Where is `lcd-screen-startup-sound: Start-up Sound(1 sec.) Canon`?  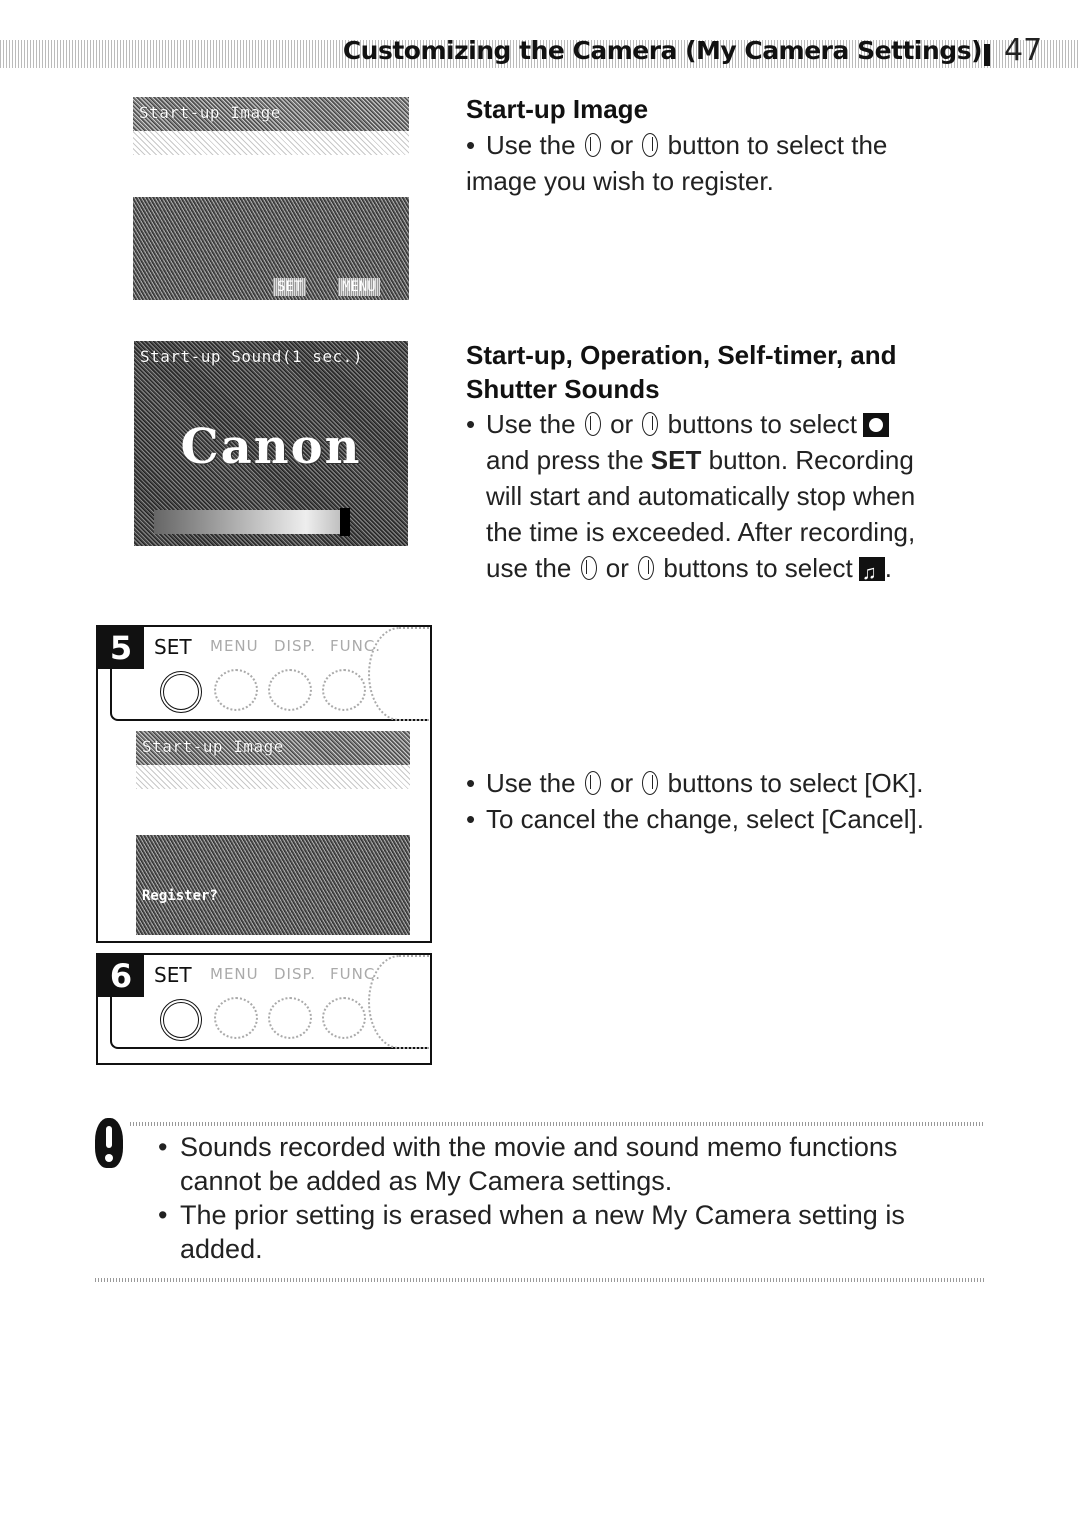
lcd-screen-startup-sound: Start-up Sound(1 sec.) Canon is located at coordinates (271, 443).